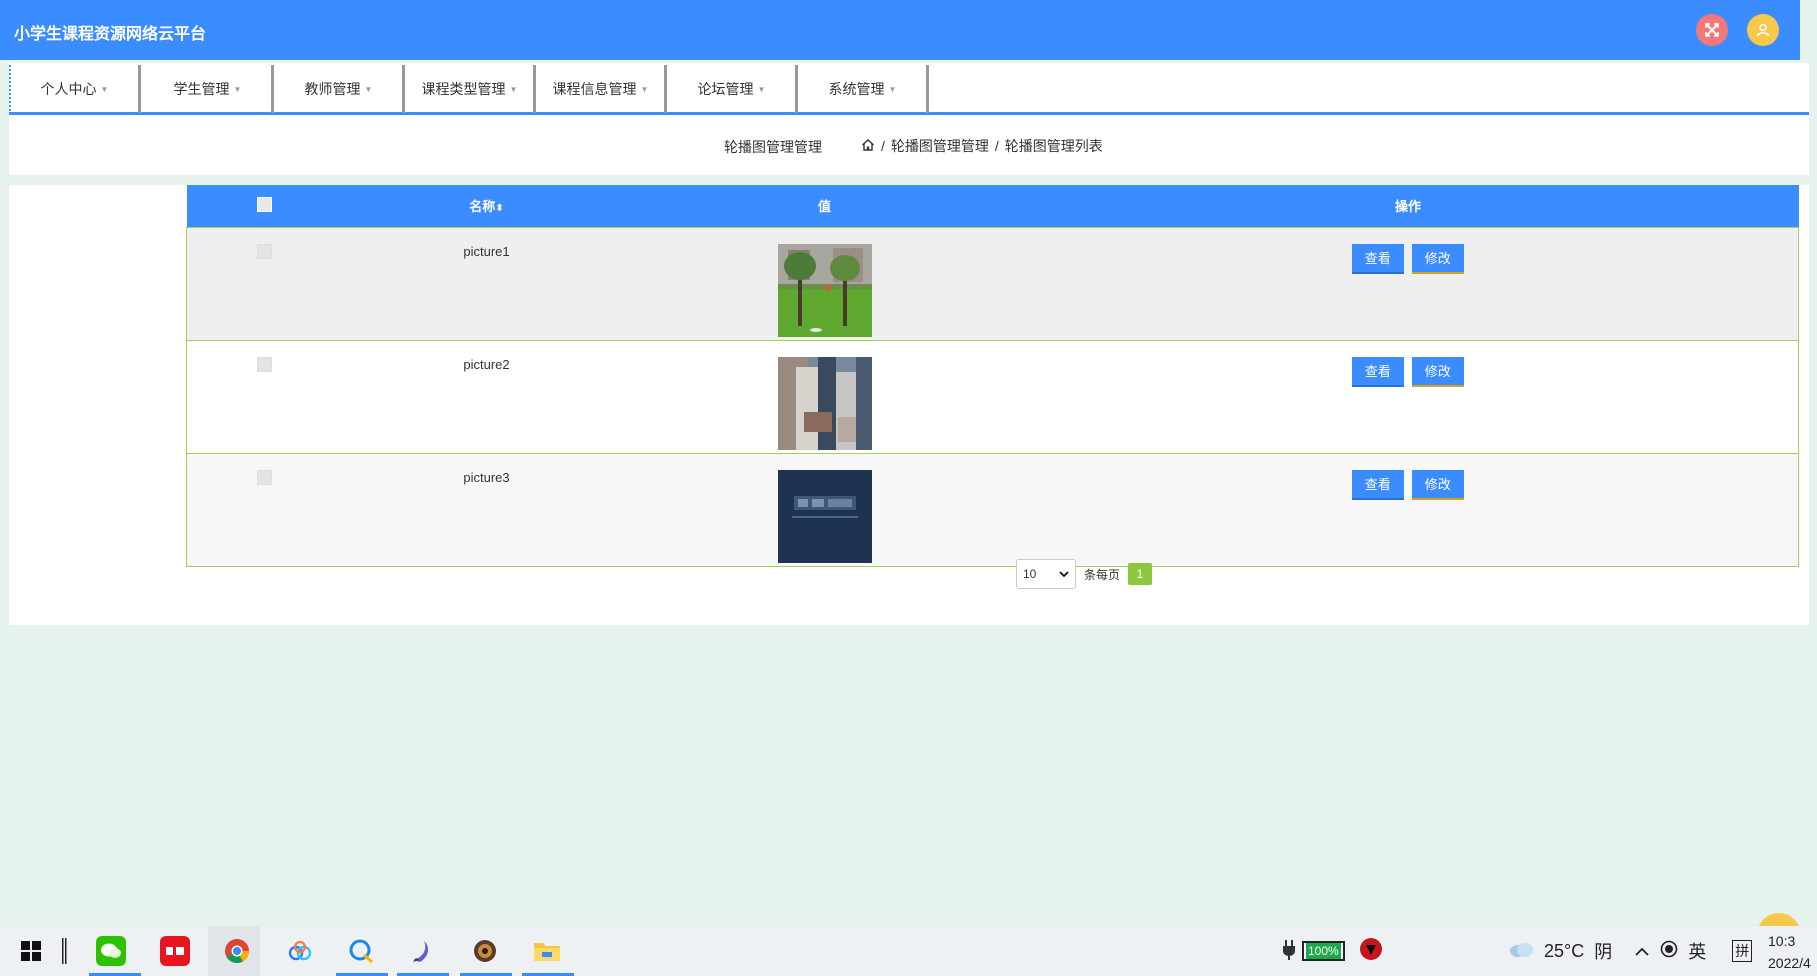  Describe the element at coordinates (594, 89) in the screenshot. I see `nav-item-label: 课程信息管理` at that location.